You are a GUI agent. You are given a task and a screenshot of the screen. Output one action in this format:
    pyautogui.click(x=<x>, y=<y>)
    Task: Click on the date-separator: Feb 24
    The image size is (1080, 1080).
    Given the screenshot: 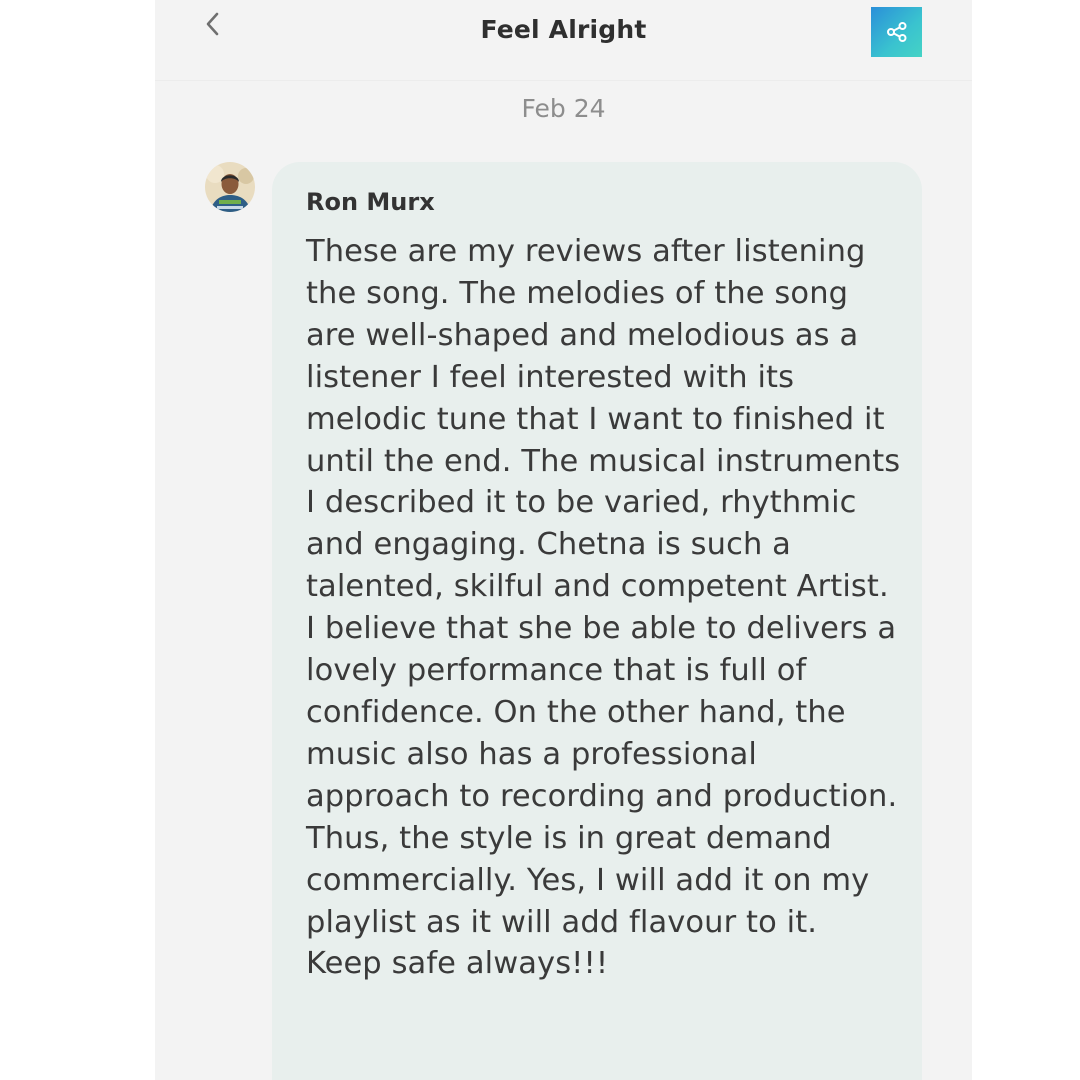 What is the action you would take?
    pyautogui.click(x=563, y=108)
    